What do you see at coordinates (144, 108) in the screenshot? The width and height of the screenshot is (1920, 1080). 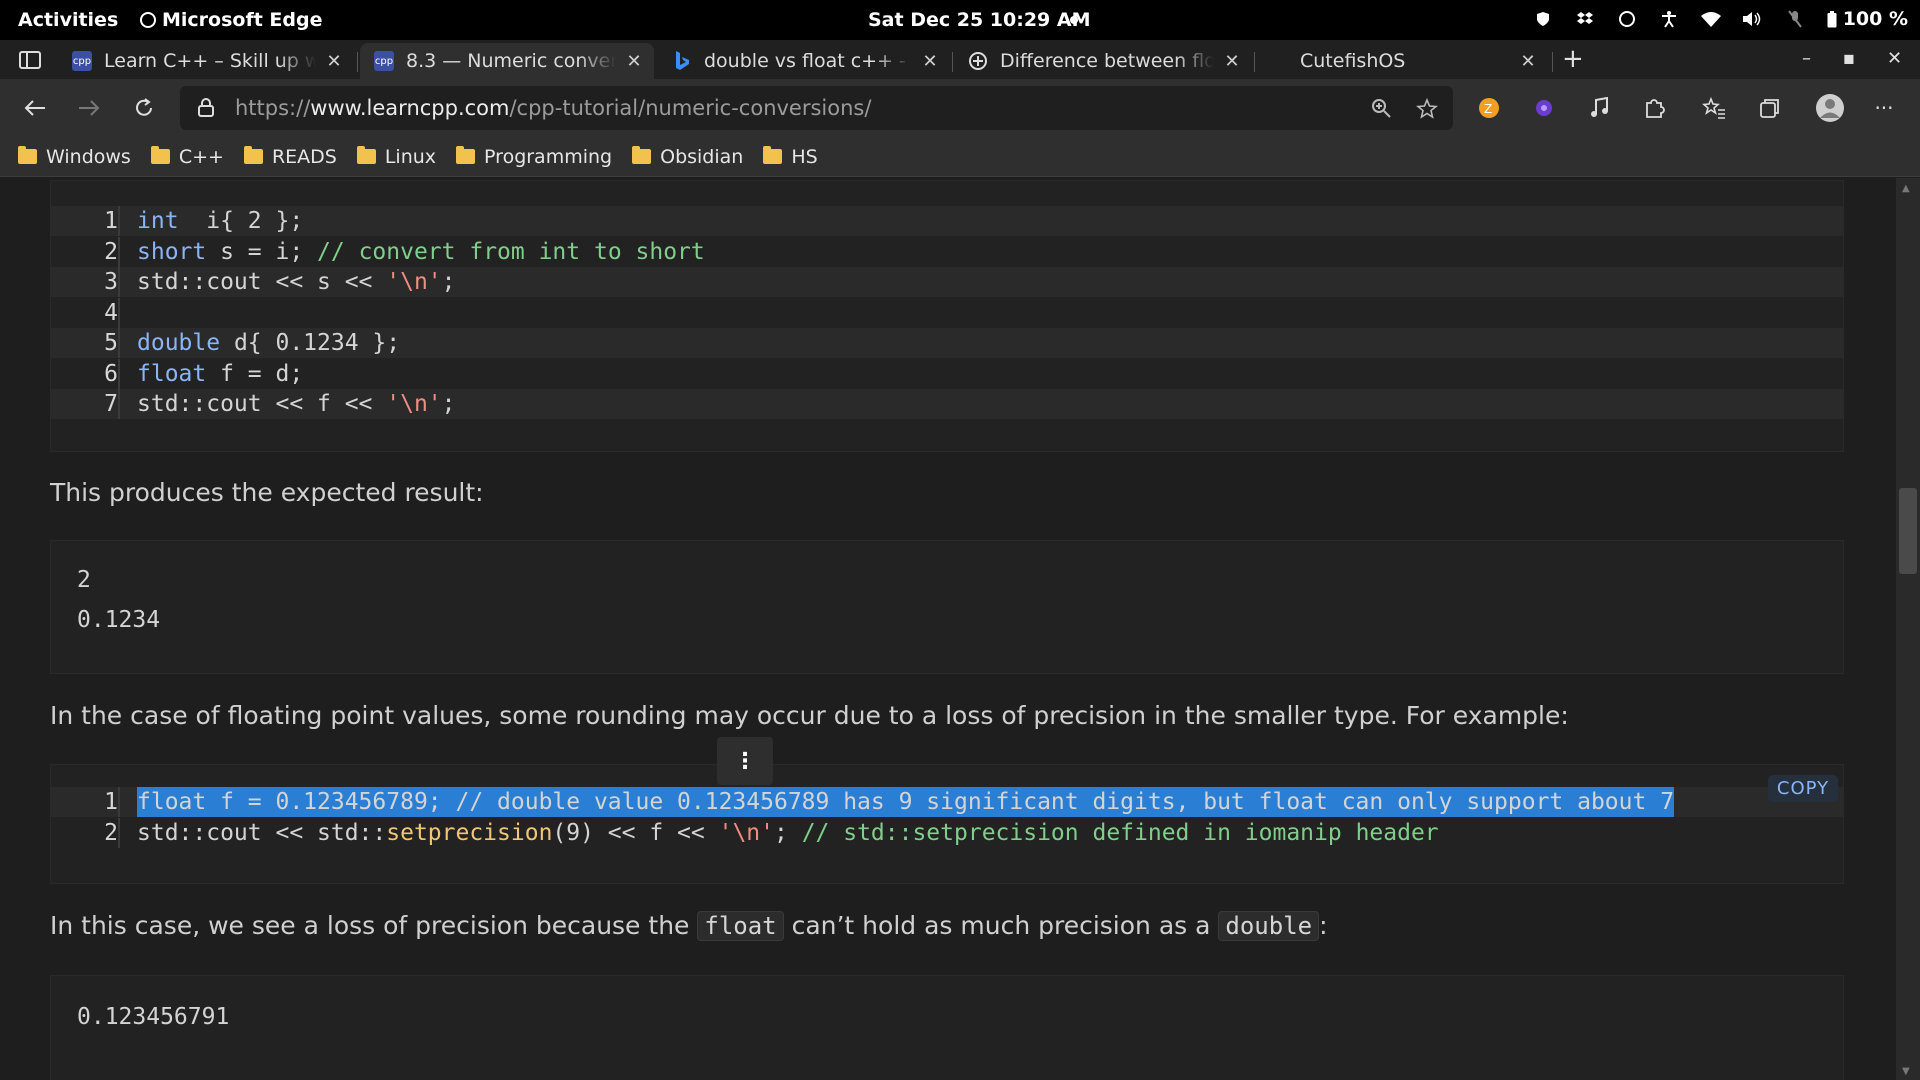 I see `refresh-button` at bounding box center [144, 108].